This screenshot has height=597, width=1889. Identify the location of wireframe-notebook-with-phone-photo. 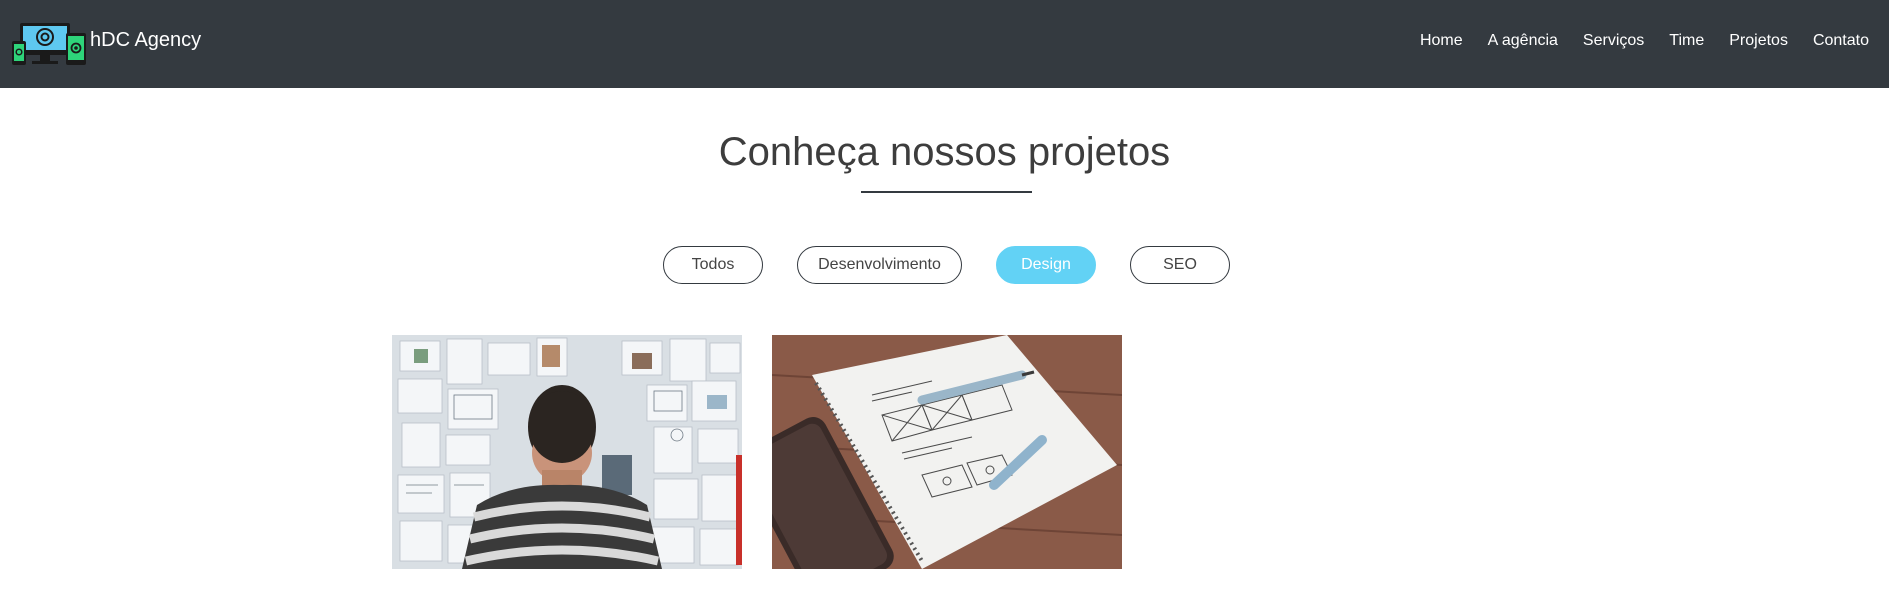
(947, 452).